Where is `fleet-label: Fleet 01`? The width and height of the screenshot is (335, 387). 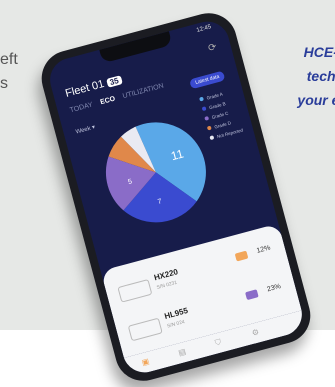 fleet-label: Fleet 01 is located at coordinates (85, 88).